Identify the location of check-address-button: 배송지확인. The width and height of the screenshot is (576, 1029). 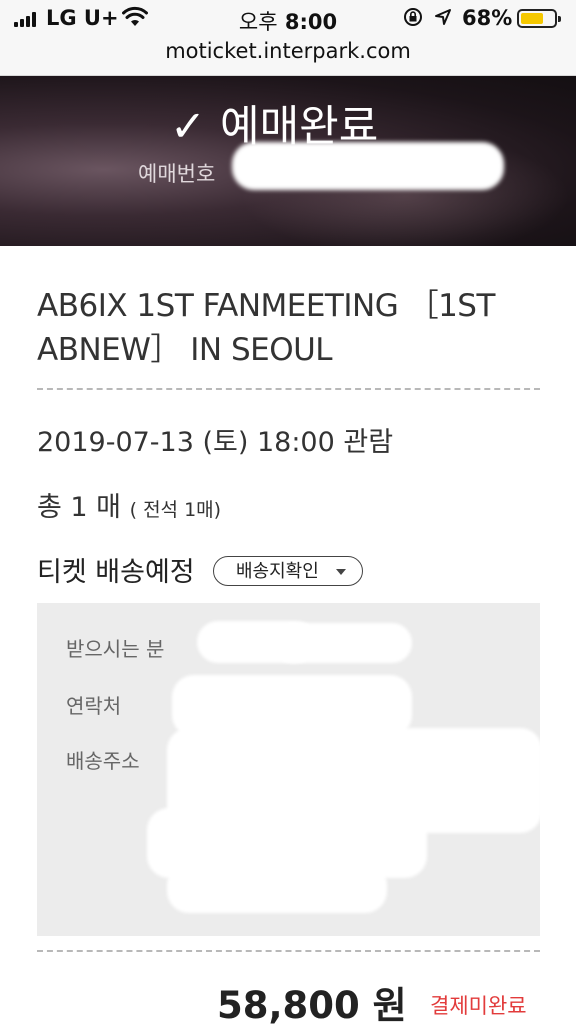
(288, 571).